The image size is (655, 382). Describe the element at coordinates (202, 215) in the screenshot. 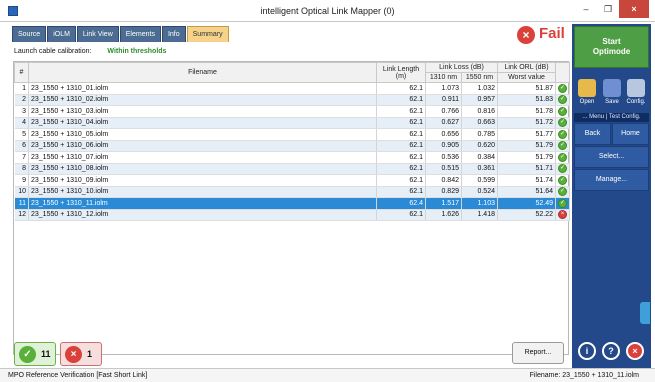

I see `row-filename: 23_1550 + 1310_12.iolm` at that location.